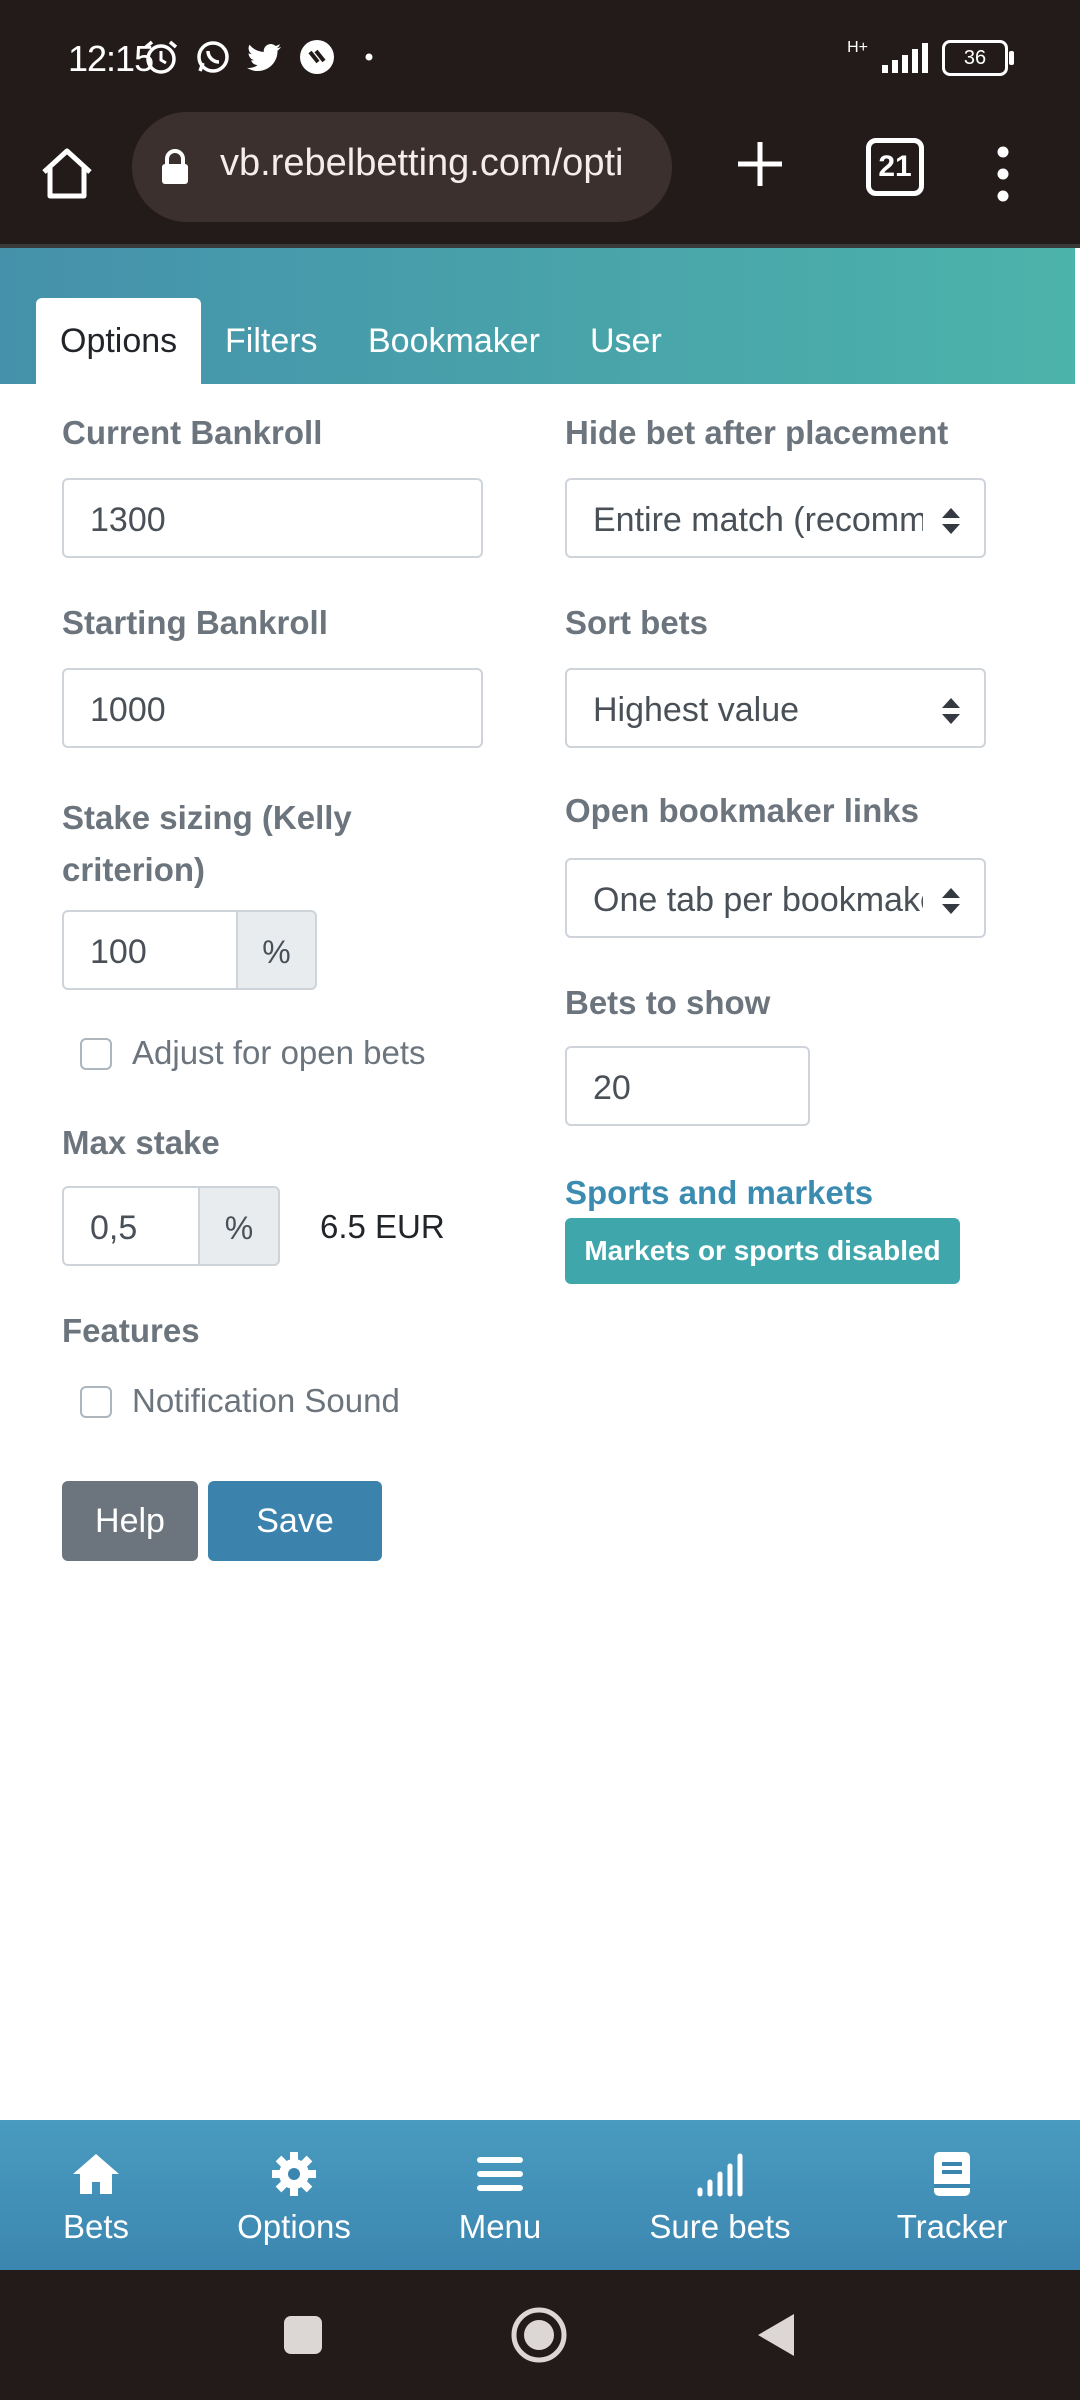 The height and width of the screenshot is (2400, 1080). Describe the element at coordinates (626, 341) in the screenshot. I see `tab-user: User` at that location.